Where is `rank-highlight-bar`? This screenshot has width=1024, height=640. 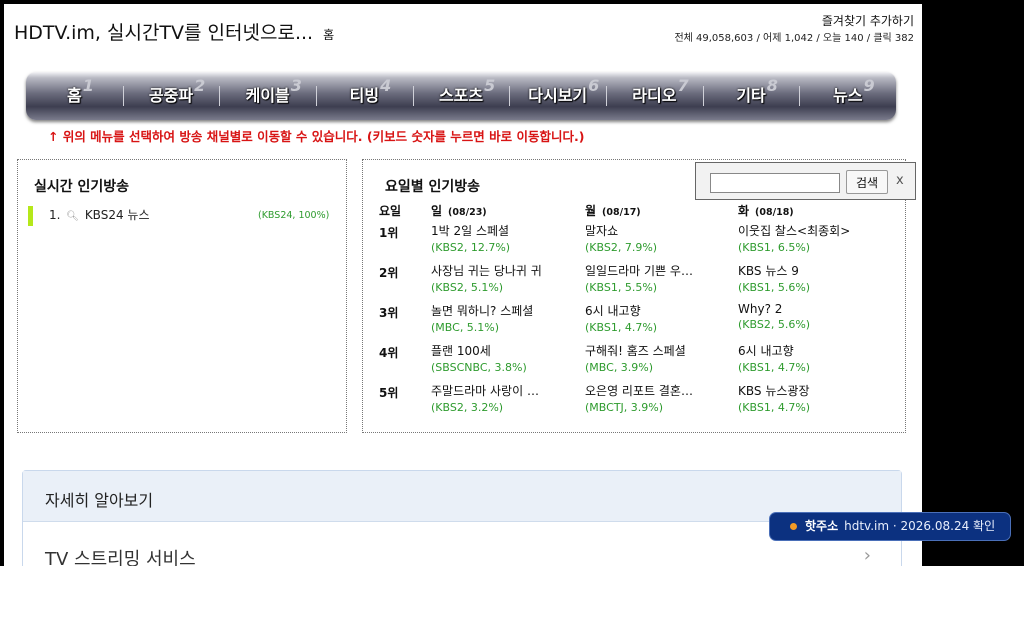
rank-highlight-bar is located at coordinates (30, 216).